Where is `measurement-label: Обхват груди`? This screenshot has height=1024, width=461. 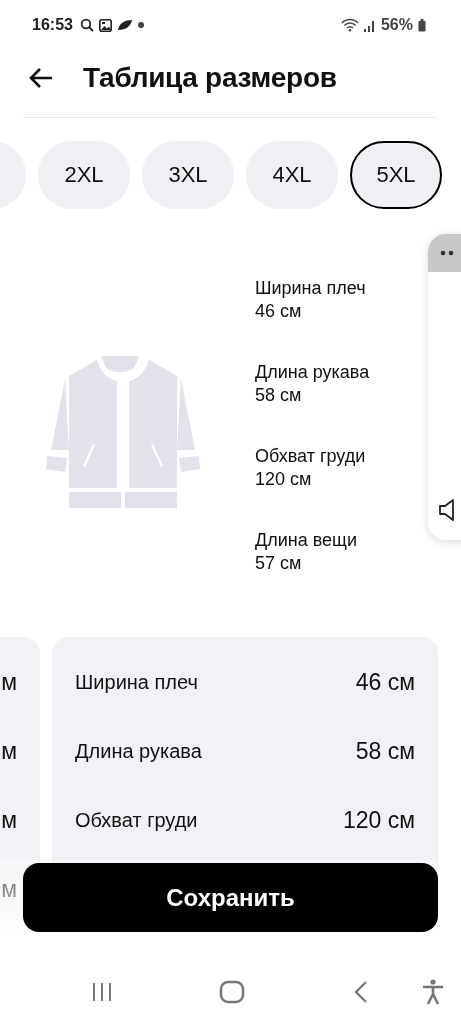 measurement-label: Обхват груди is located at coordinates (311, 456).